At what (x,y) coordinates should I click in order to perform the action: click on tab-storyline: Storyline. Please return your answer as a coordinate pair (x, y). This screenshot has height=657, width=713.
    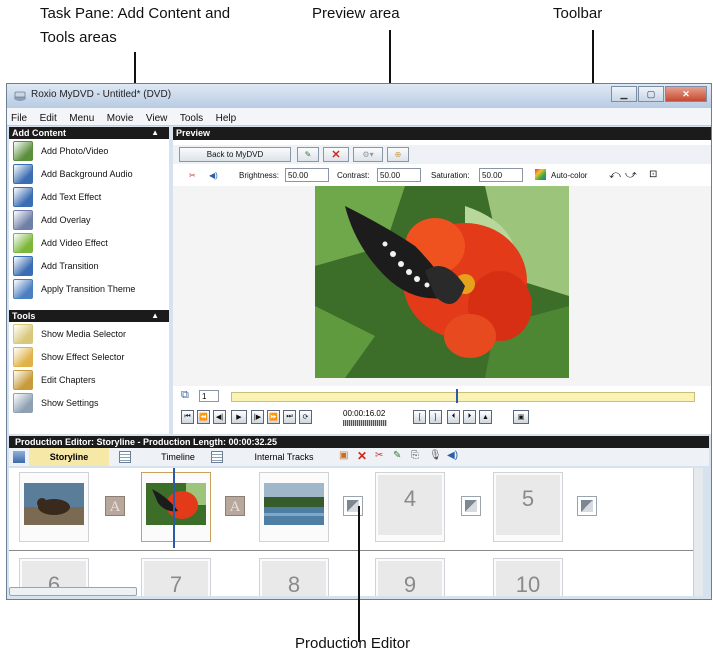
    Looking at the image, I should click on (69, 457).